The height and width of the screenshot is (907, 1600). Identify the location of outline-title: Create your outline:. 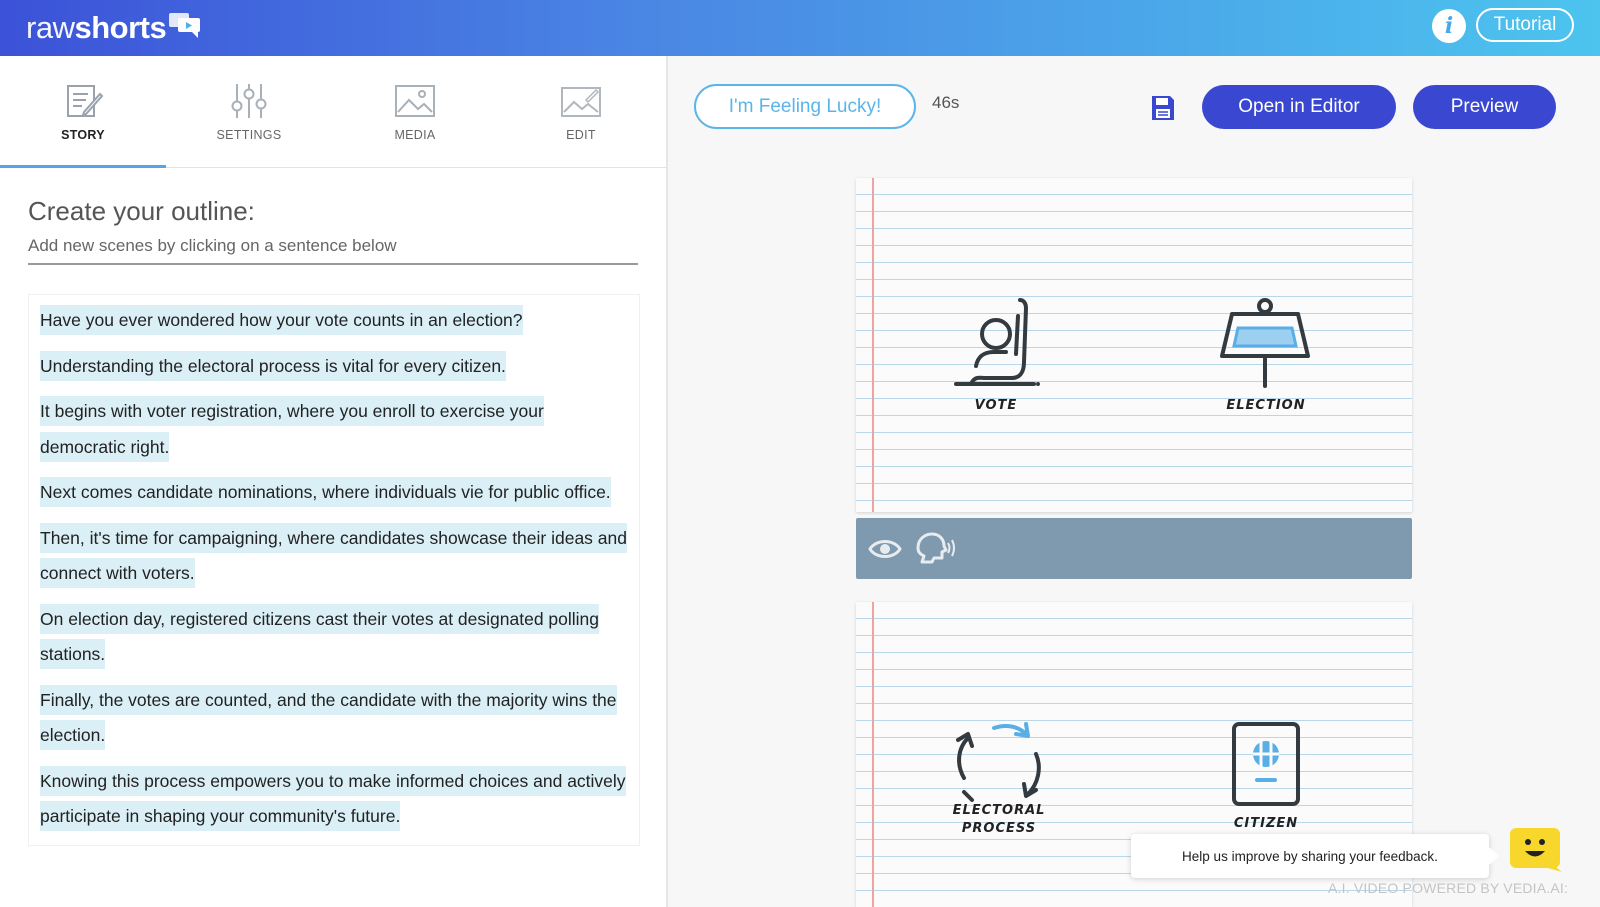
(141, 211).